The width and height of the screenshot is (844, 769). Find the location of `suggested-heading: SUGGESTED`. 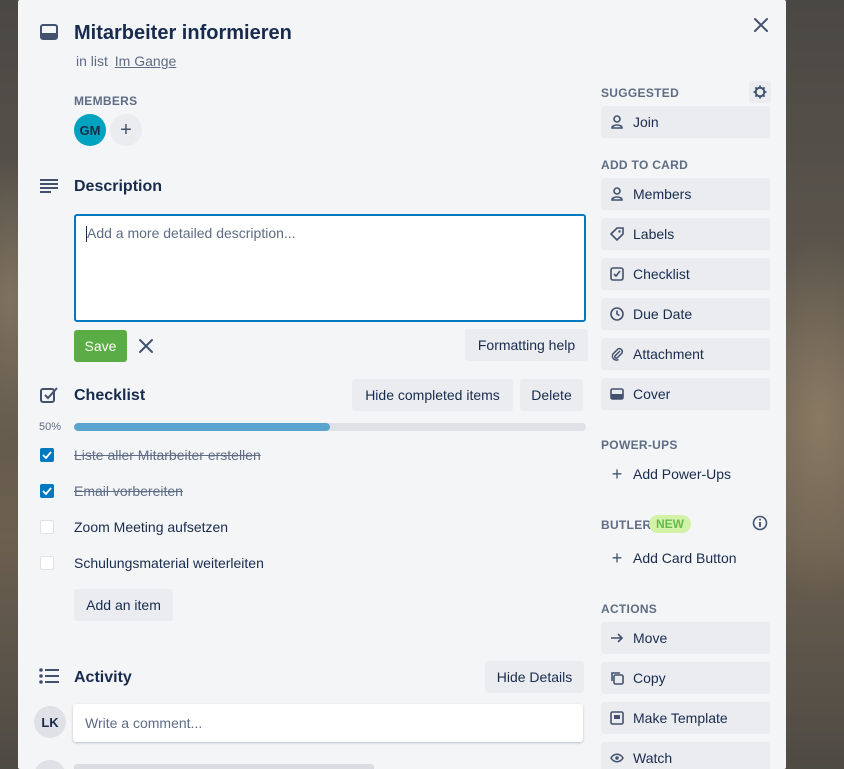

suggested-heading: SUGGESTED is located at coordinates (640, 93).